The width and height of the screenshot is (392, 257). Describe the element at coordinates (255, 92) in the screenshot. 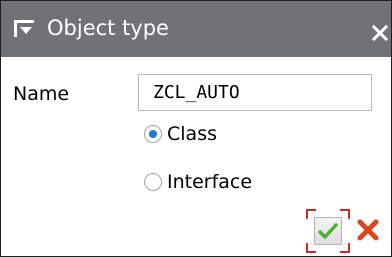

I see `name-input` at that location.